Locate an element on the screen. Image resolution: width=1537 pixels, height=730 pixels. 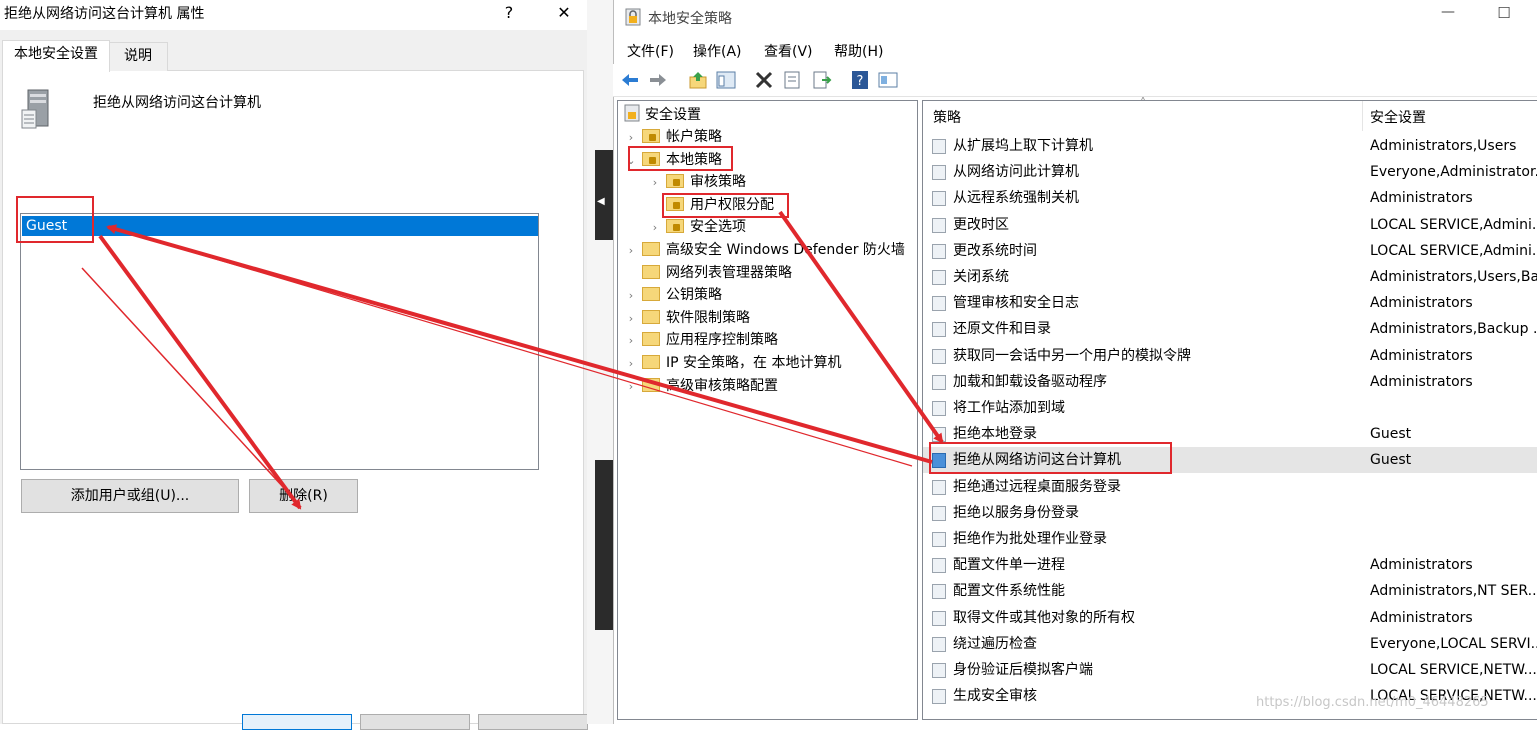
arrow-user-rights-to-policy is located at coordinates (861, 327).